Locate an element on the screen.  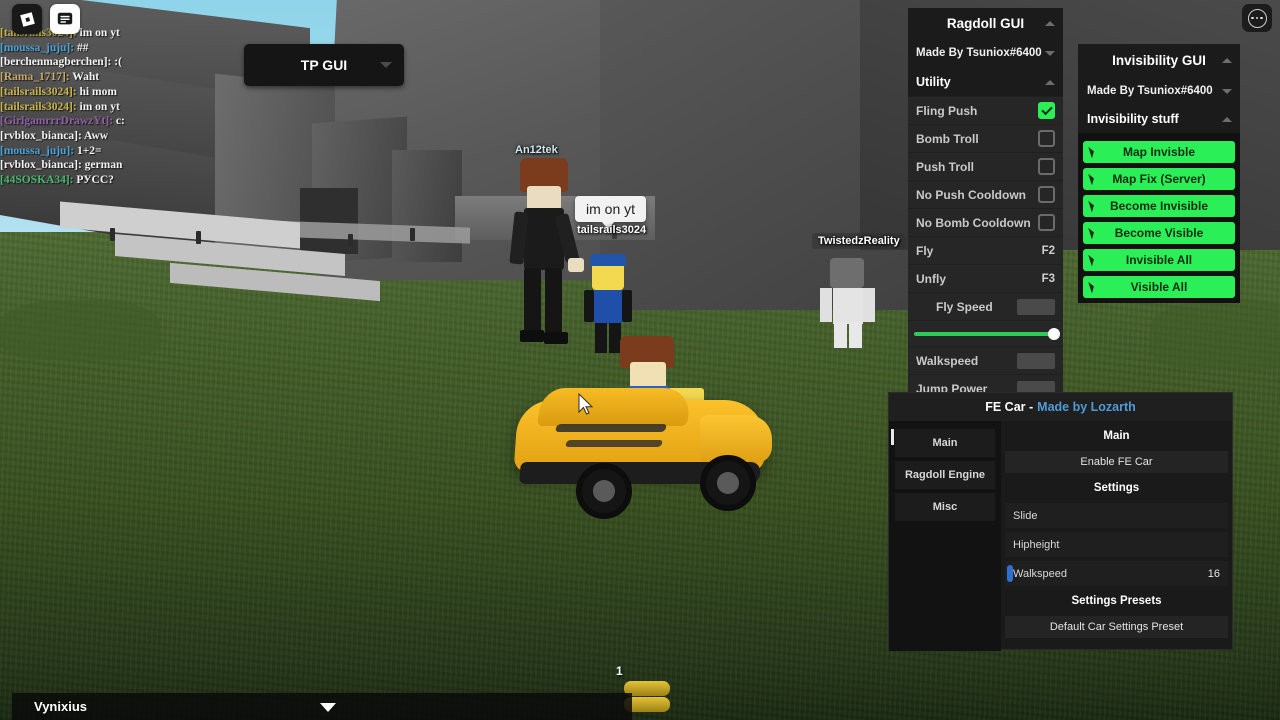
tab-main: Main is located at coordinates (945, 443).